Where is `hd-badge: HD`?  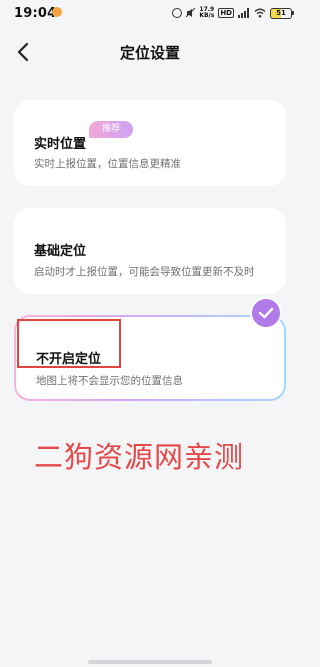 hd-badge: HD is located at coordinates (226, 13).